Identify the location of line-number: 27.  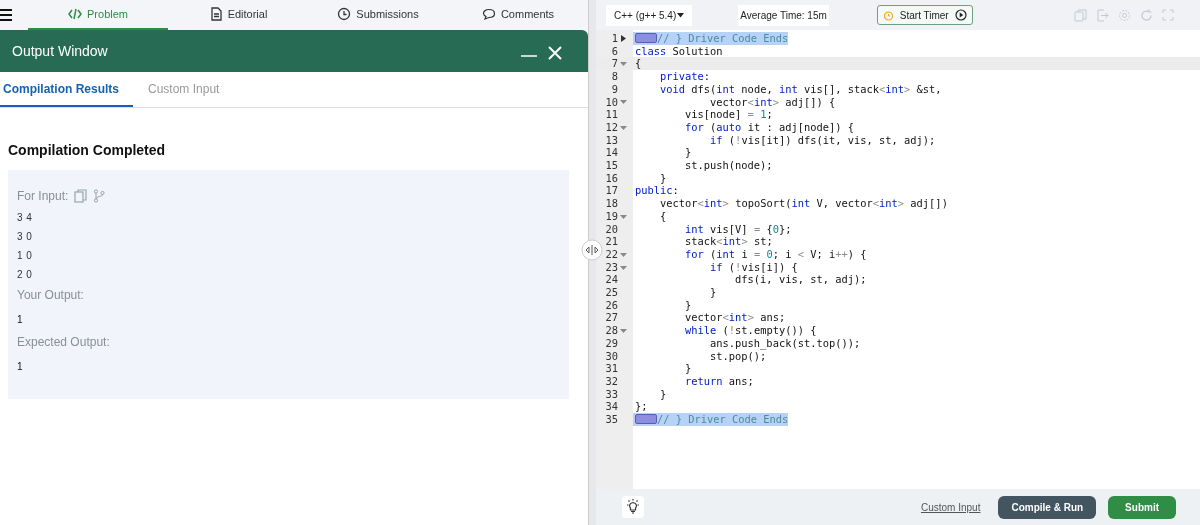
(611, 318).